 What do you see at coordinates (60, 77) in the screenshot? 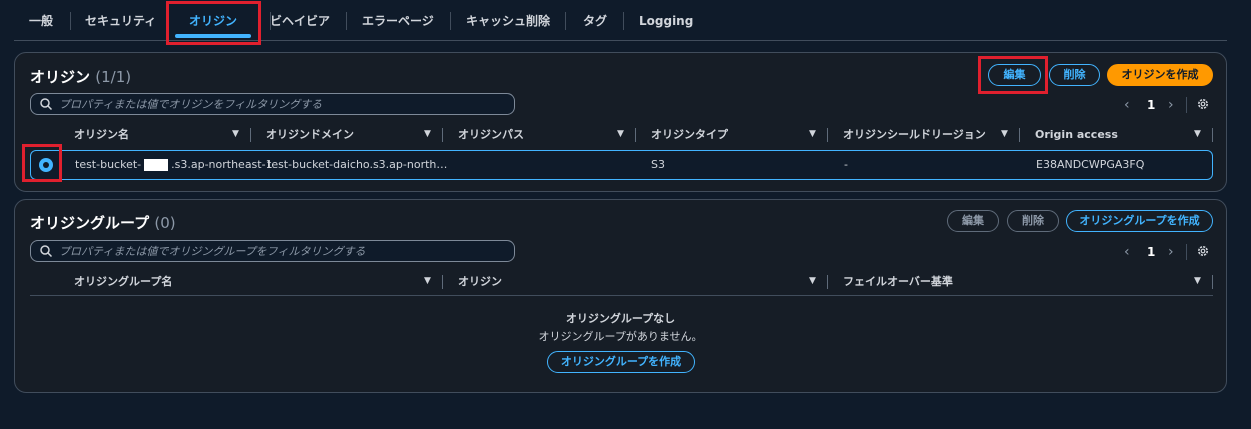
I see `origins-title-label: オリジン` at bounding box center [60, 77].